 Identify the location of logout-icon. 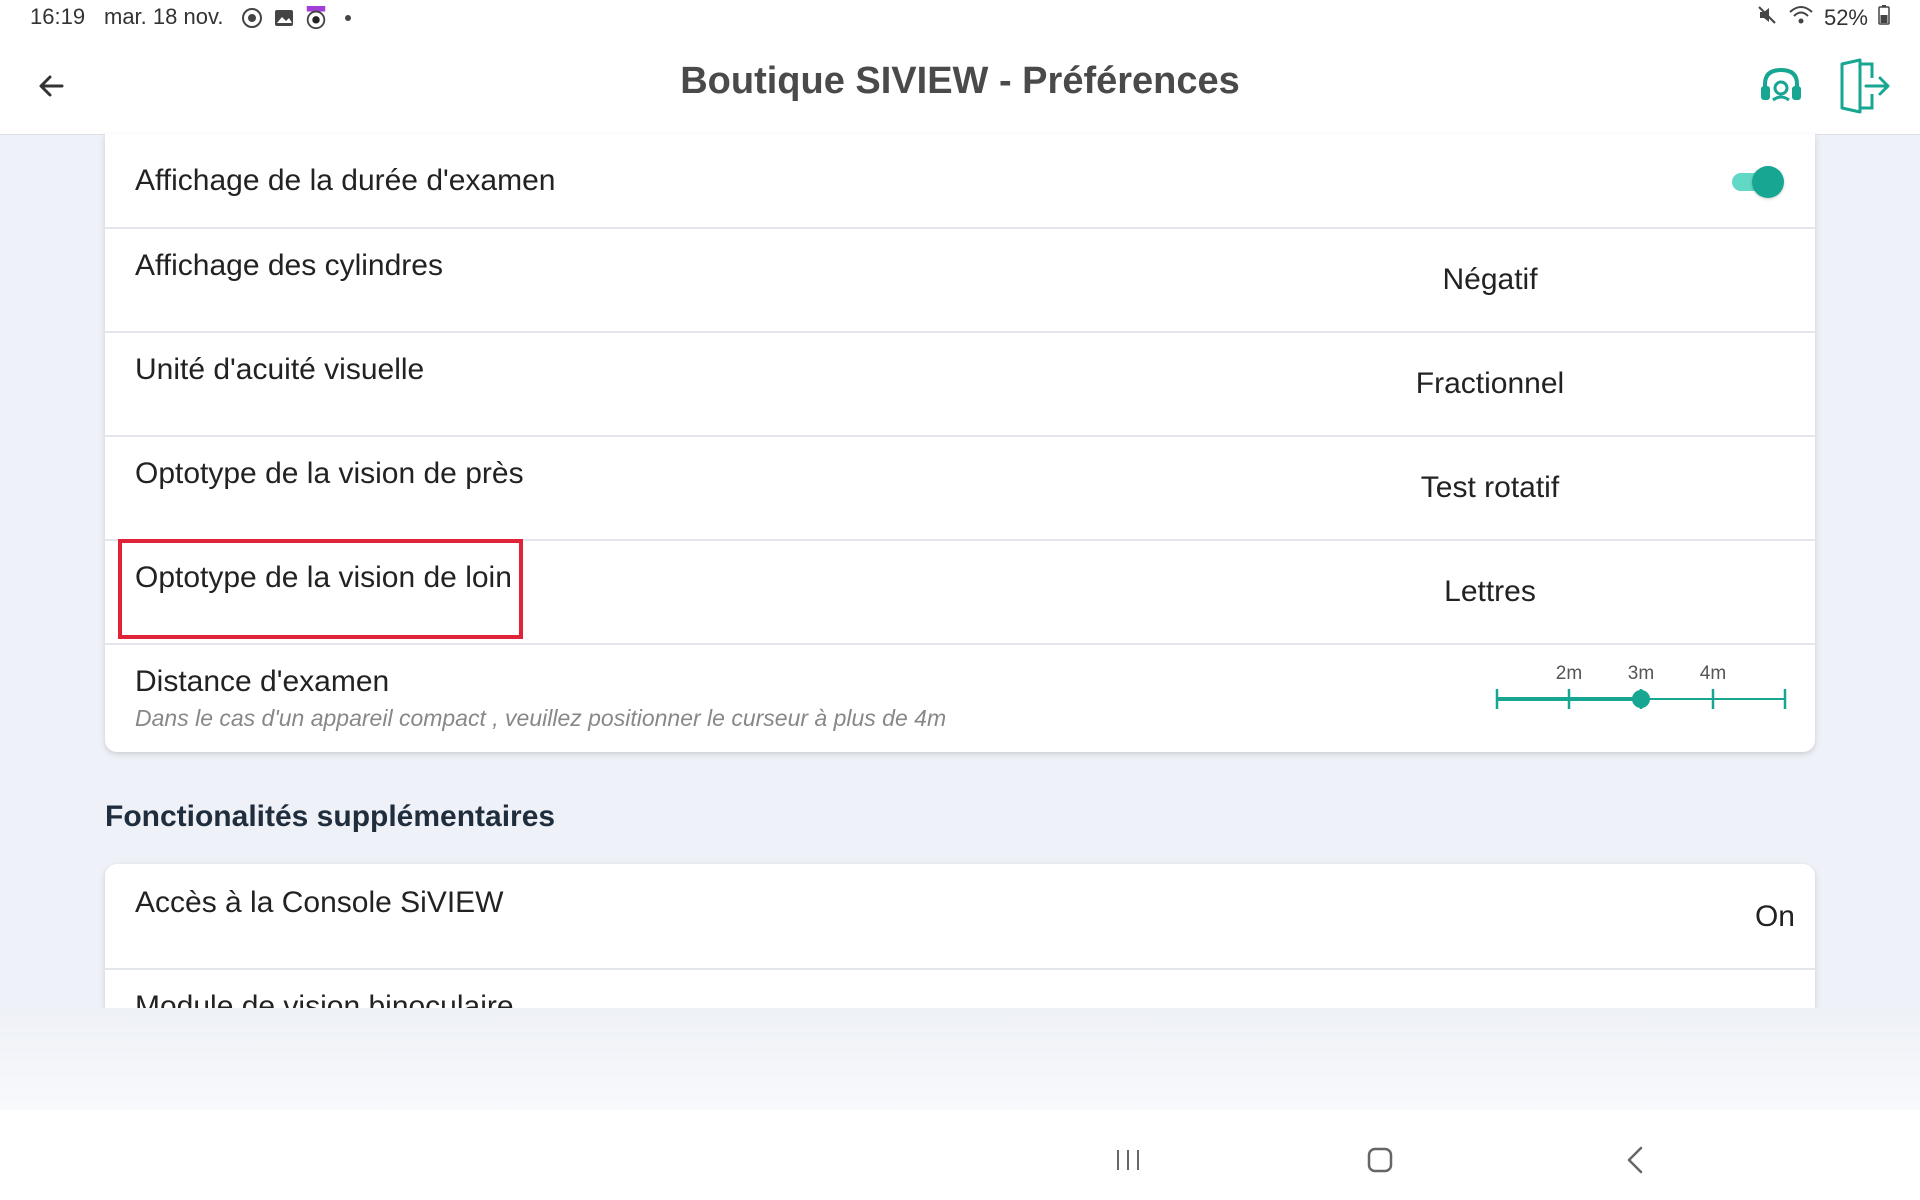
(1864, 86).